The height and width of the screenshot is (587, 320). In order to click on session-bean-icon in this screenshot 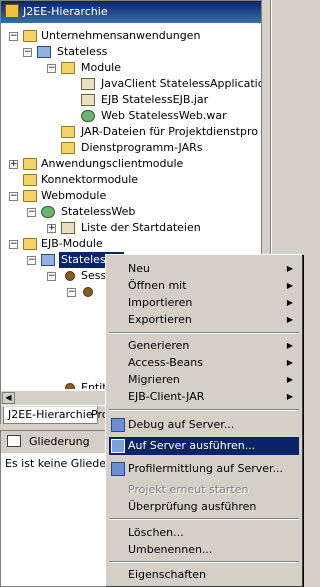, I will do `click(70, 276)`.